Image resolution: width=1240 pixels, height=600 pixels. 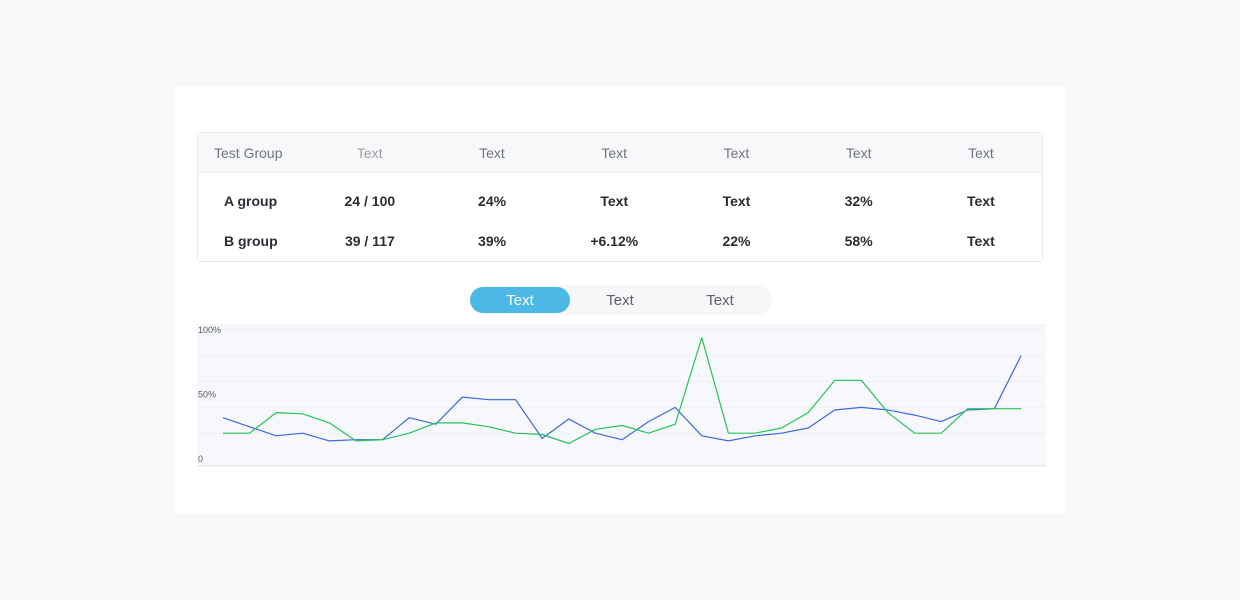 I want to click on header-test-group: Test Group, so click(x=248, y=152).